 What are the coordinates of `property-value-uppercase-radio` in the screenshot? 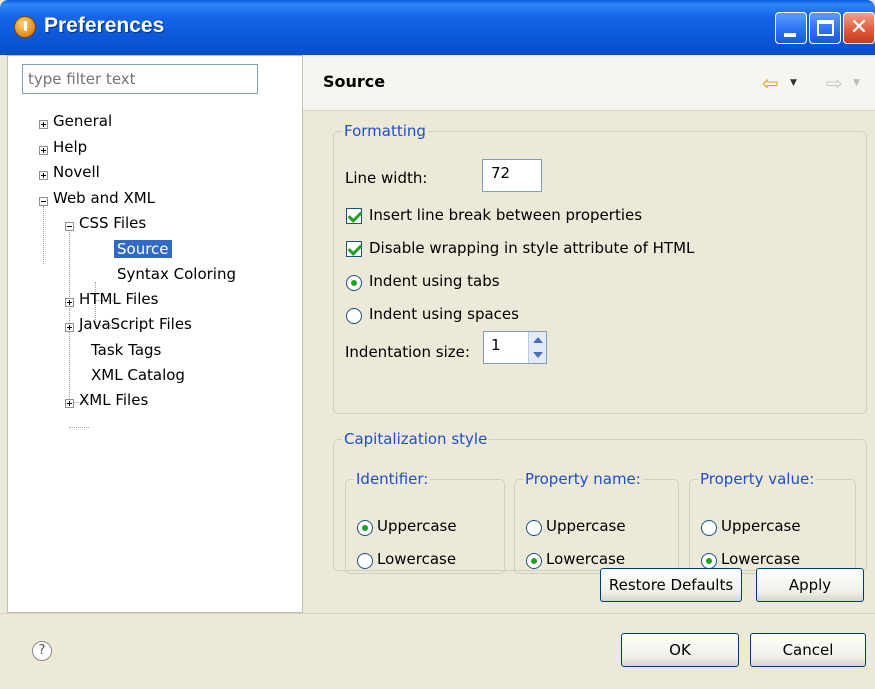 It's located at (709, 528).